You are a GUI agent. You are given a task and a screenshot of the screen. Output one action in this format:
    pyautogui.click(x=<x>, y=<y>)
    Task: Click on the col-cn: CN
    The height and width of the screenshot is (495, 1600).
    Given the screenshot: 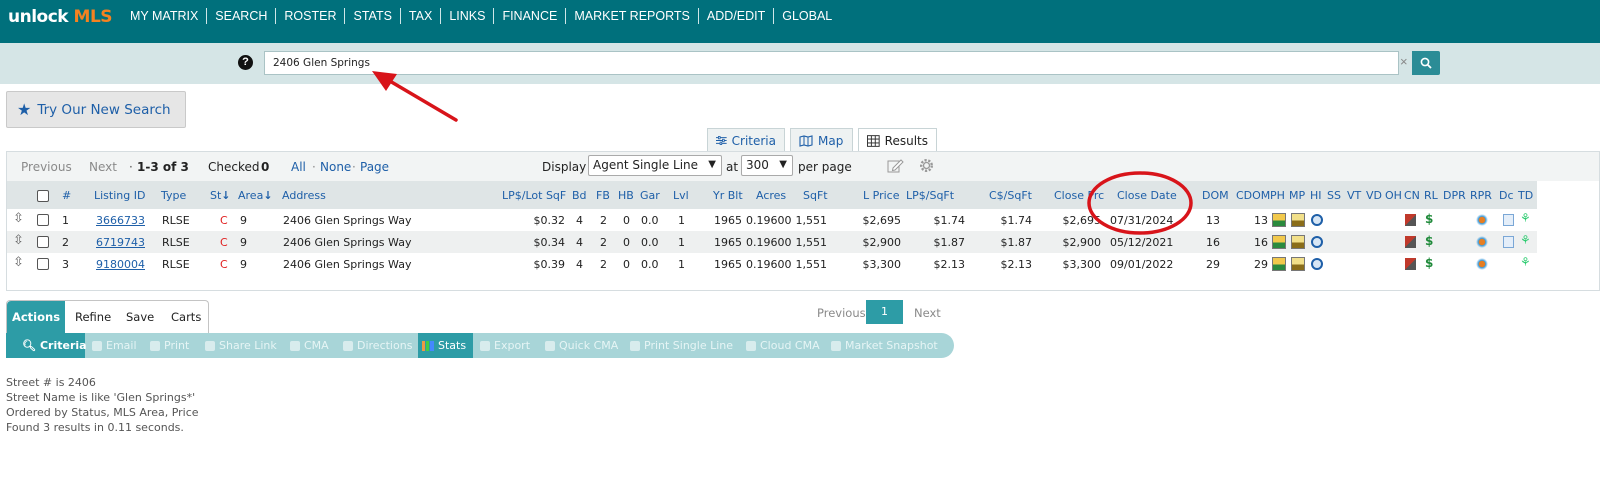 What is the action you would take?
    pyautogui.click(x=1412, y=195)
    